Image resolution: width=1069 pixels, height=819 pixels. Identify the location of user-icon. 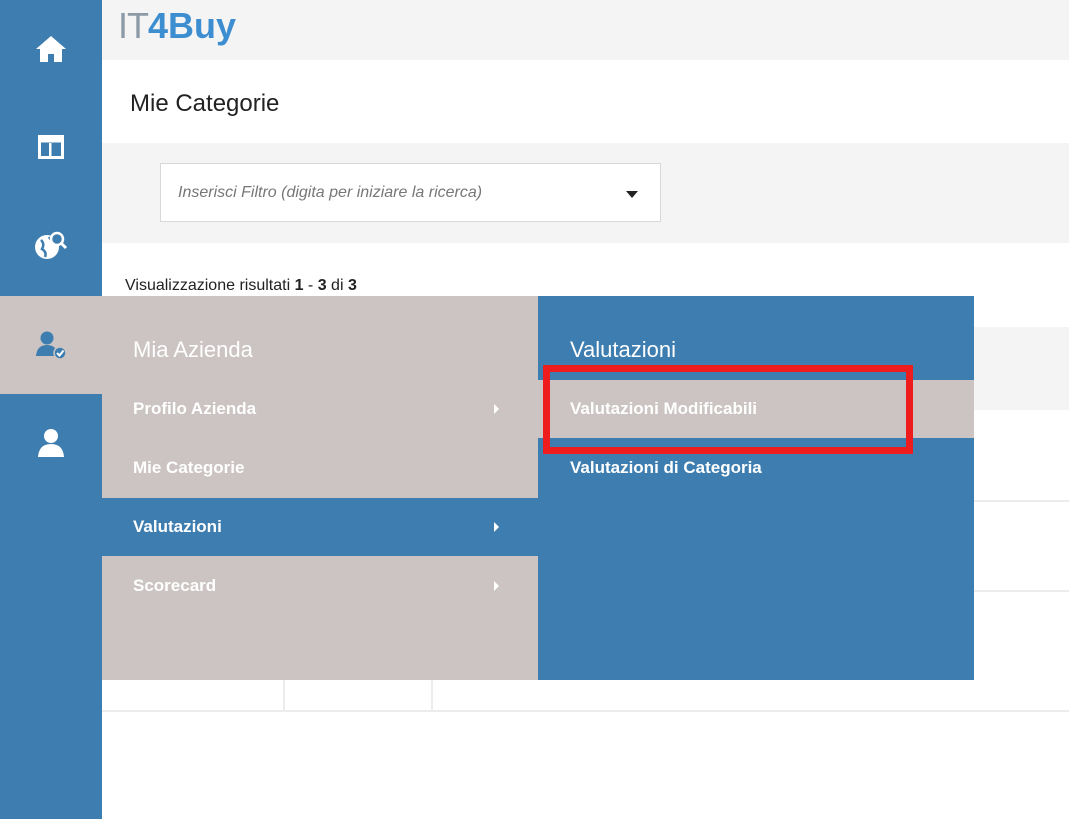
(51, 443).